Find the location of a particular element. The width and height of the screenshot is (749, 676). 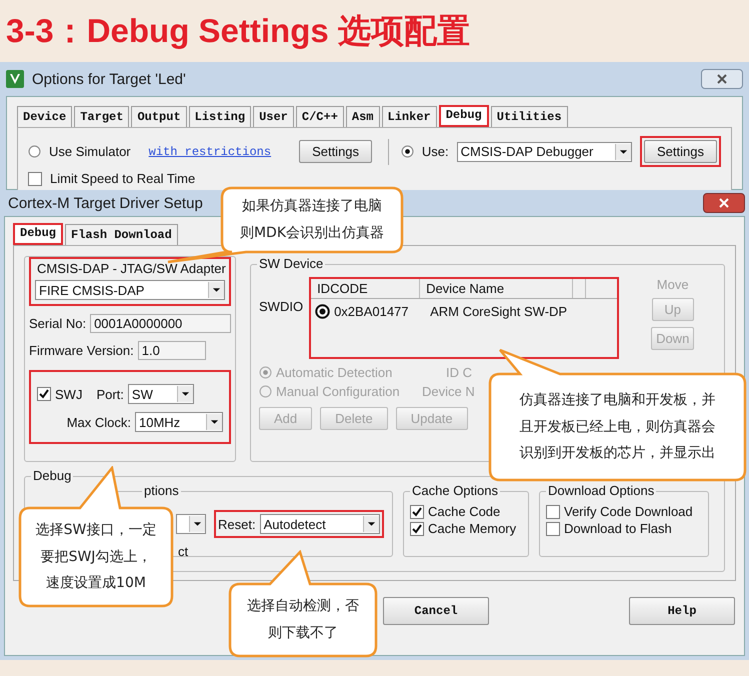

callout-text: 选择SW接口，一定 要把SWJ勾选上， 速度设置成10M is located at coordinates (96, 557).